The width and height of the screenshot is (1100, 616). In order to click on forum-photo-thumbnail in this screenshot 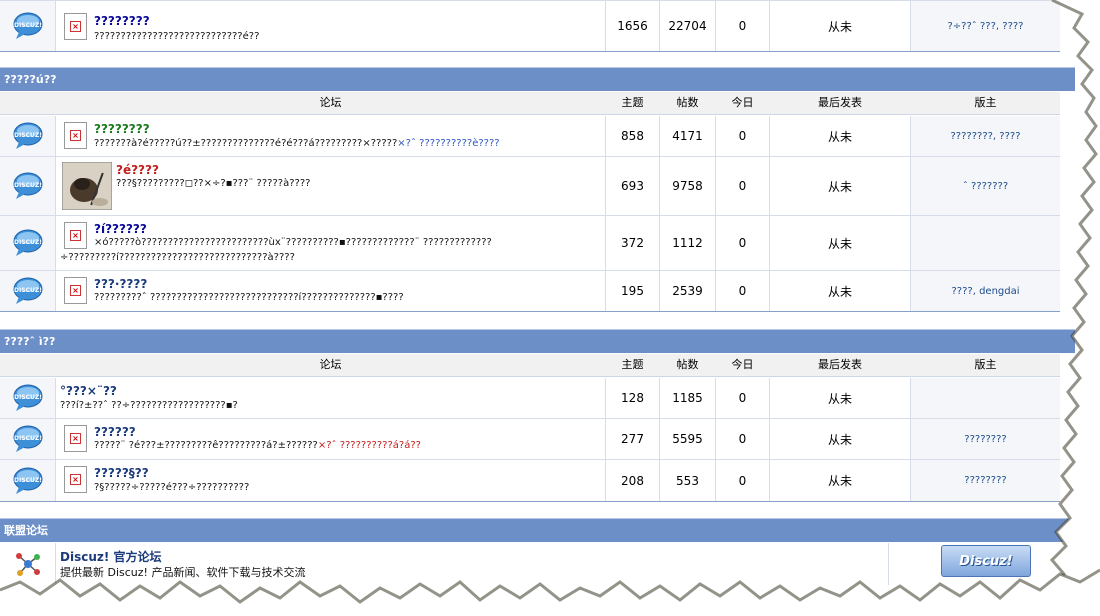, I will do `click(87, 186)`.